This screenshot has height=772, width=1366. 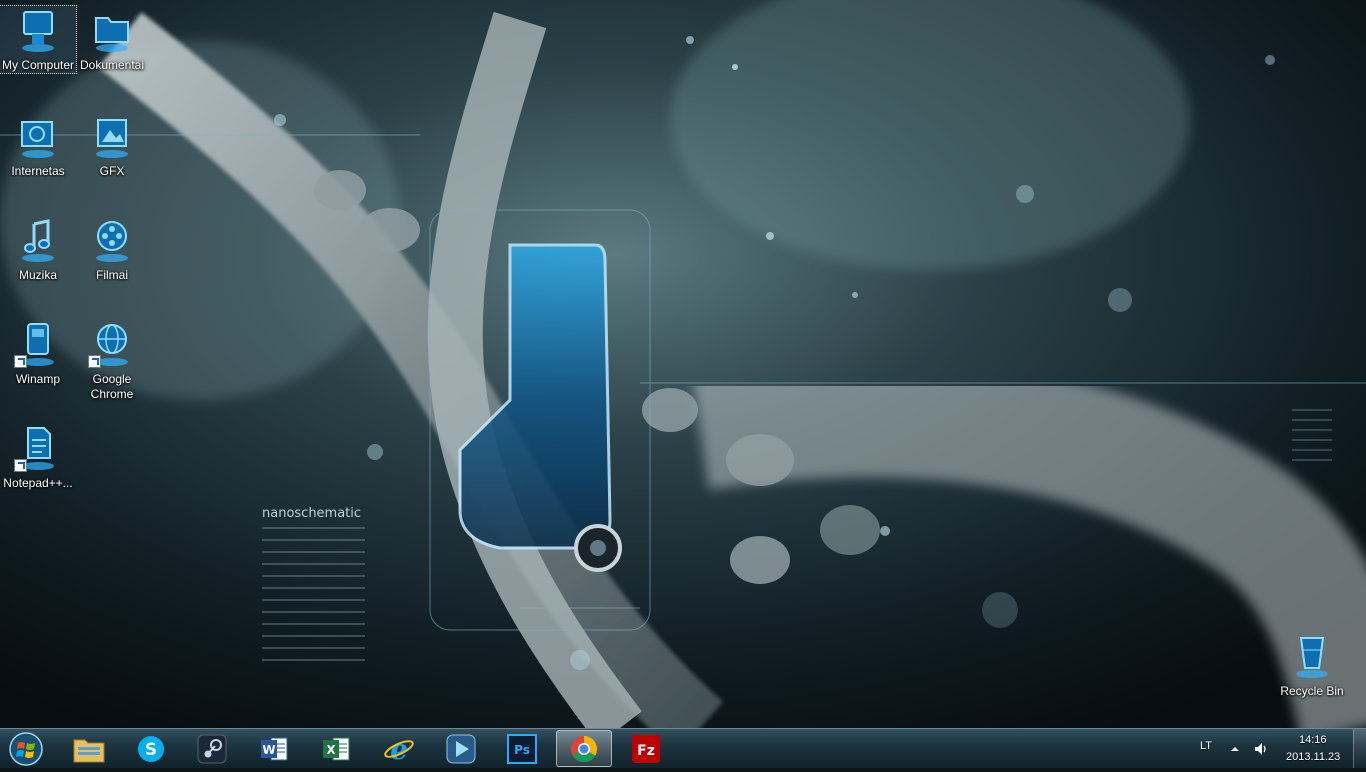 What do you see at coordinates (38, 353) in the screenshot?
I see `desktop-icon-winamp: Winamp` at bounding box center [38, 353].